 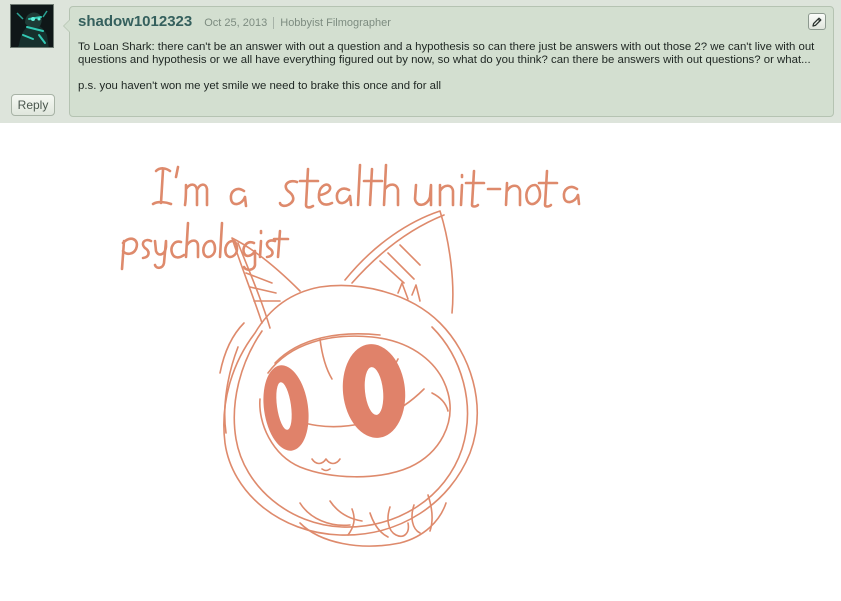 I want to click on handwritten-caption, so click(x=350, y=217).